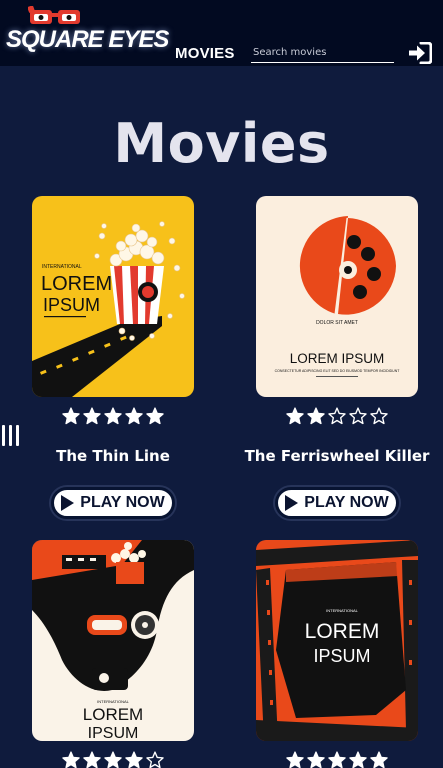 The width and height of the screenshot is (443, 768). I want to click on logo-text: SQUARE EYES, so click(87, 39).